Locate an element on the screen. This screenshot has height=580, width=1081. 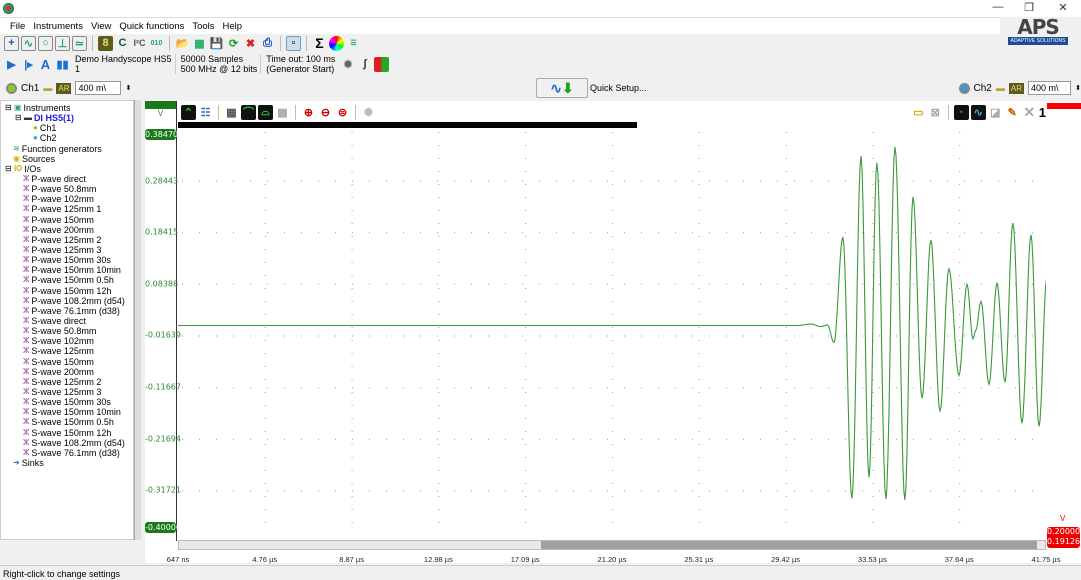
ch2-range-spinner: ⬍ is located at coordinates (1078, 88).